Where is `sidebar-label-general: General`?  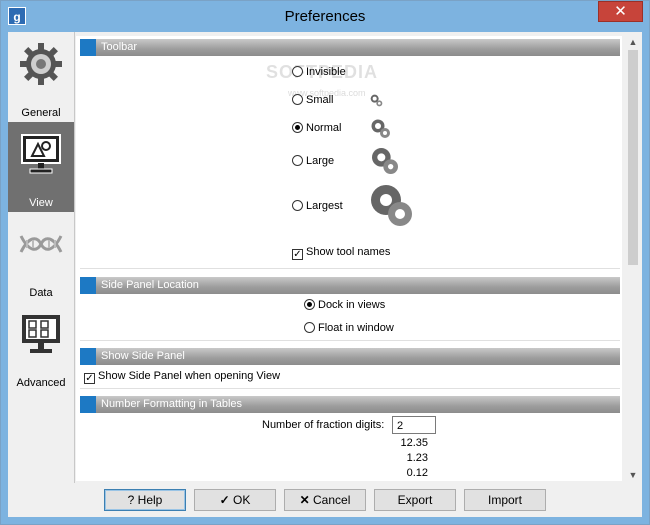 sidebar-label-general: General is located at coordinates (41, 113).